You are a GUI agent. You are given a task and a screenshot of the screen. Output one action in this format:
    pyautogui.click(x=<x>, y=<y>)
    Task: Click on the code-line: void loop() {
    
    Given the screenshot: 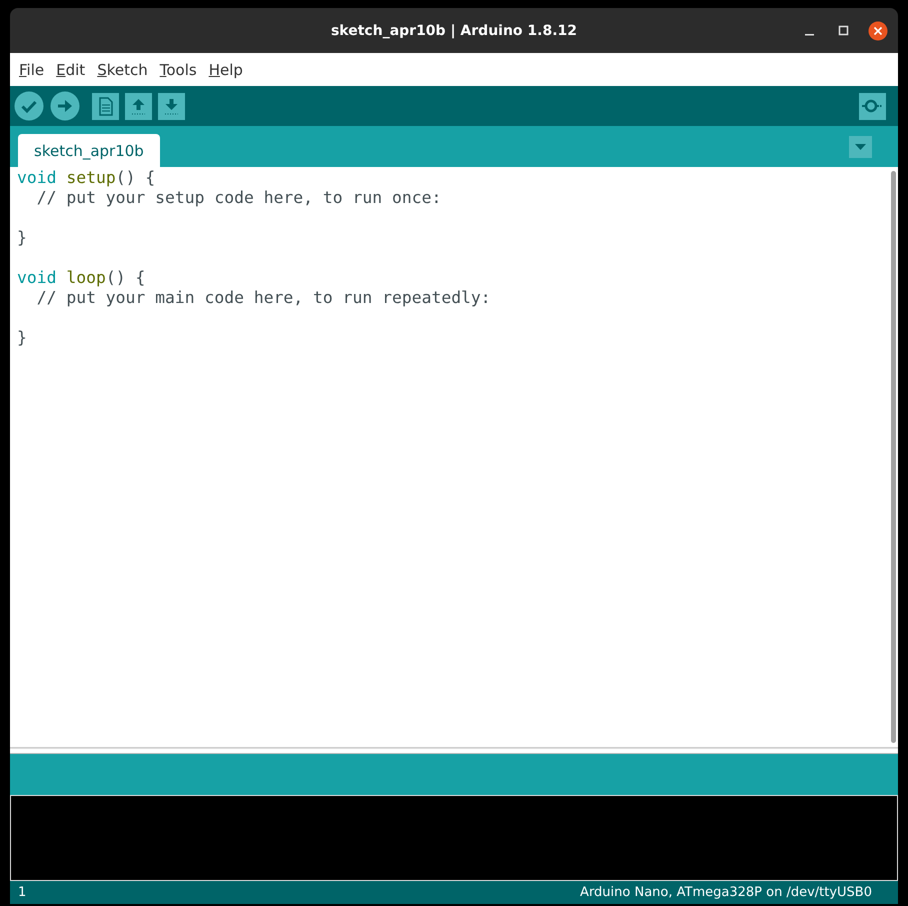 What is the action you would take?
    pyautogui.click(x=81, y=278)
    